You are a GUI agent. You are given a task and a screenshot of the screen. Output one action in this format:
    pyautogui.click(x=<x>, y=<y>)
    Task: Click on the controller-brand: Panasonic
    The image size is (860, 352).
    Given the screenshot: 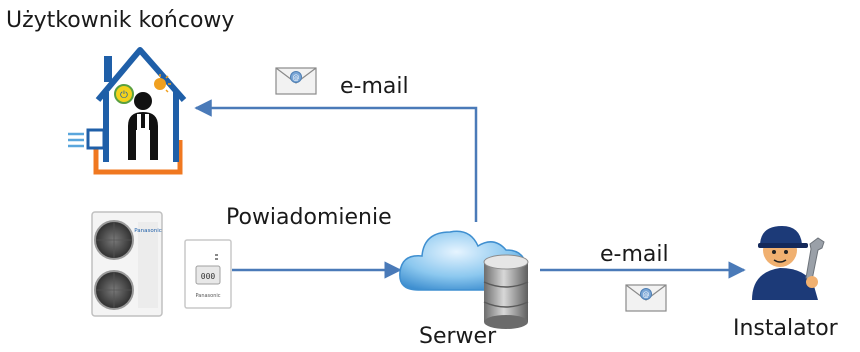 What is the action you would take?
    pyautogui.click(x=207, y=296)
    